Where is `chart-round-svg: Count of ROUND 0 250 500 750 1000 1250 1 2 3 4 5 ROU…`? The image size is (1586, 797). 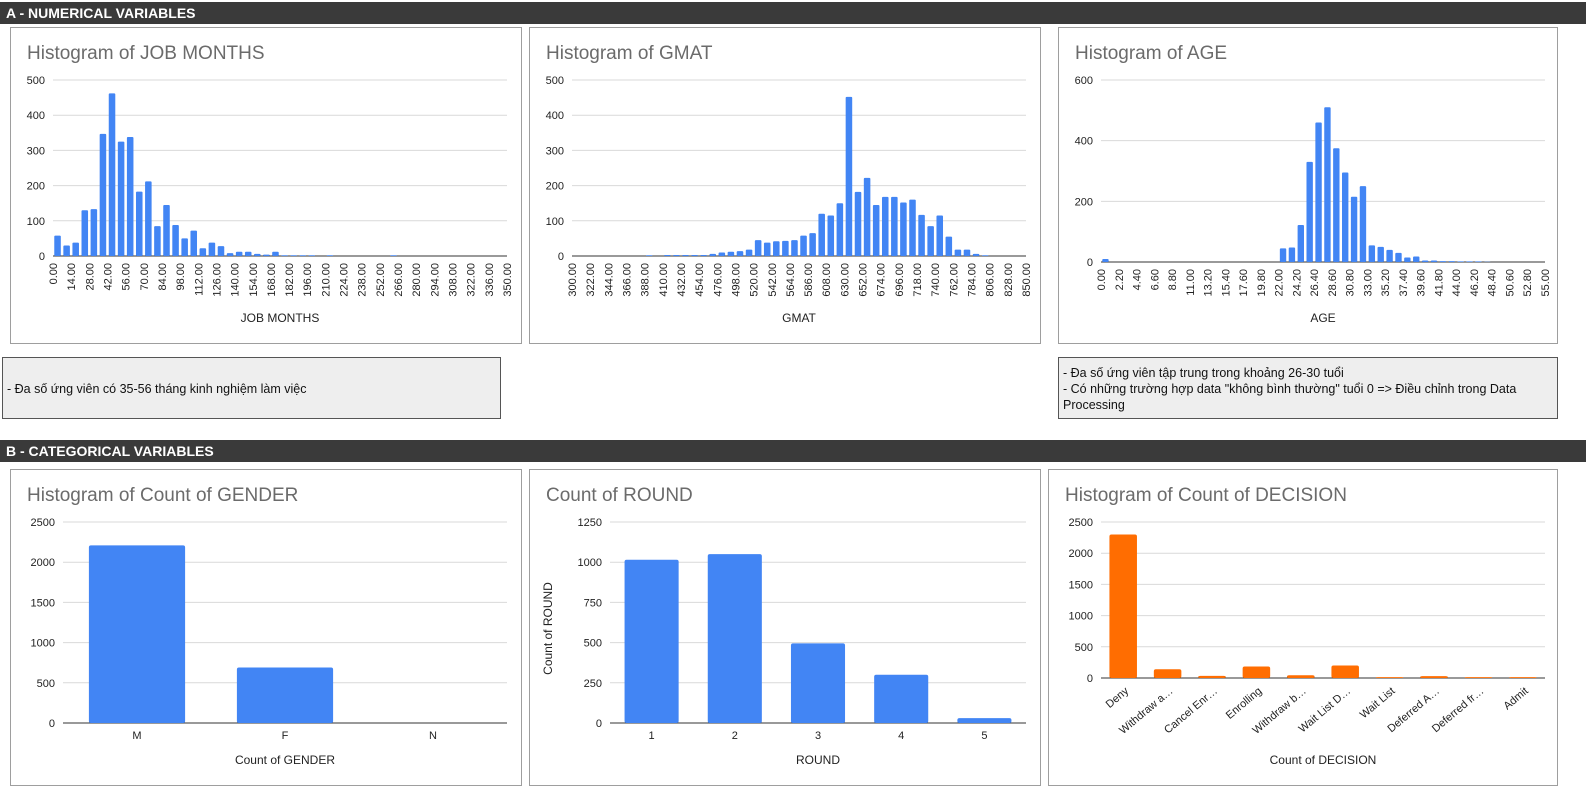
chart-round-svg: Count of ROUND 0 250 500 750 1000 1250 1 2 3 4 5 ROU… is located at coordinates (783, 626).